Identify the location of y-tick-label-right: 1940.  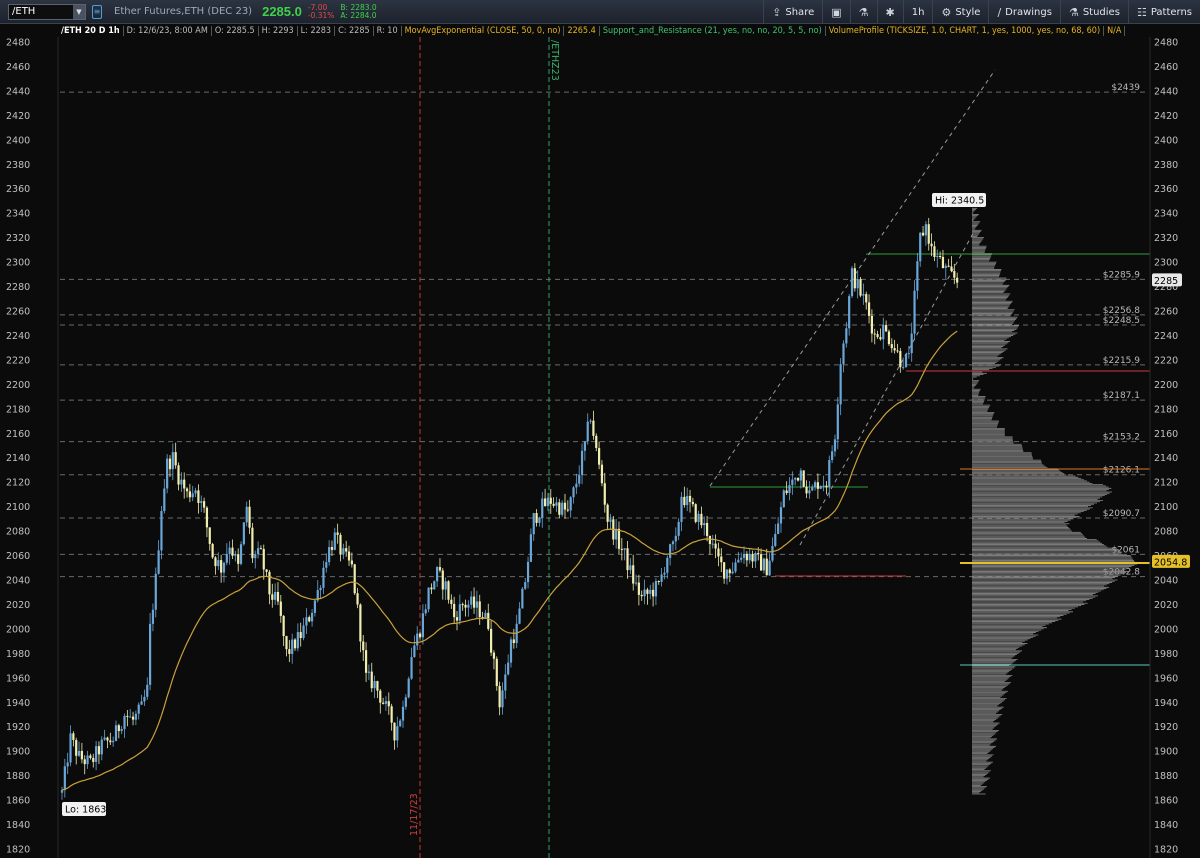
(1166, 703).